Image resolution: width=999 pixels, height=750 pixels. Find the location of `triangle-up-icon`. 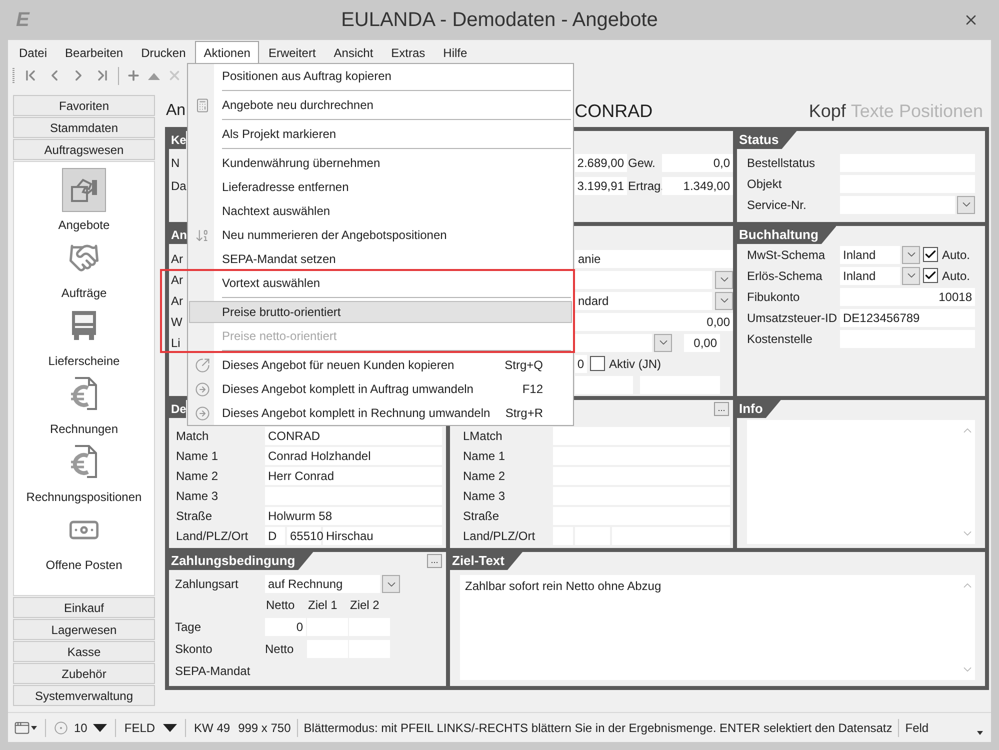

triangle-up-icon is located at coordinates (154, 76).